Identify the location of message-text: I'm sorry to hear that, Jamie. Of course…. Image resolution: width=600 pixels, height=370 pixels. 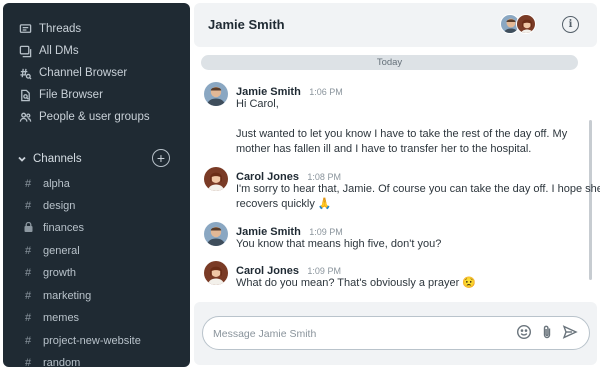
(418, 189).